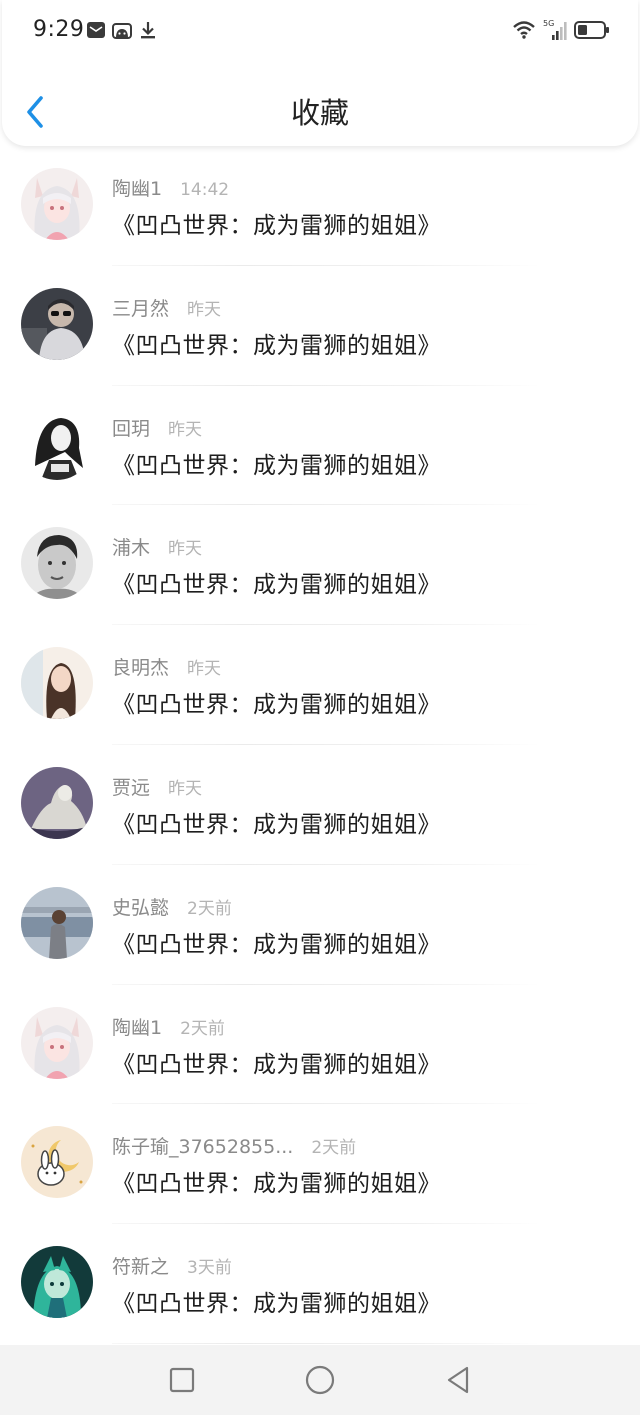 The width and height of the screenshot is (640, 1415). What do you see at coordinates (548, 23) in the screenshot?
I see `network-label: 5G` at bounding box center [548, 23].